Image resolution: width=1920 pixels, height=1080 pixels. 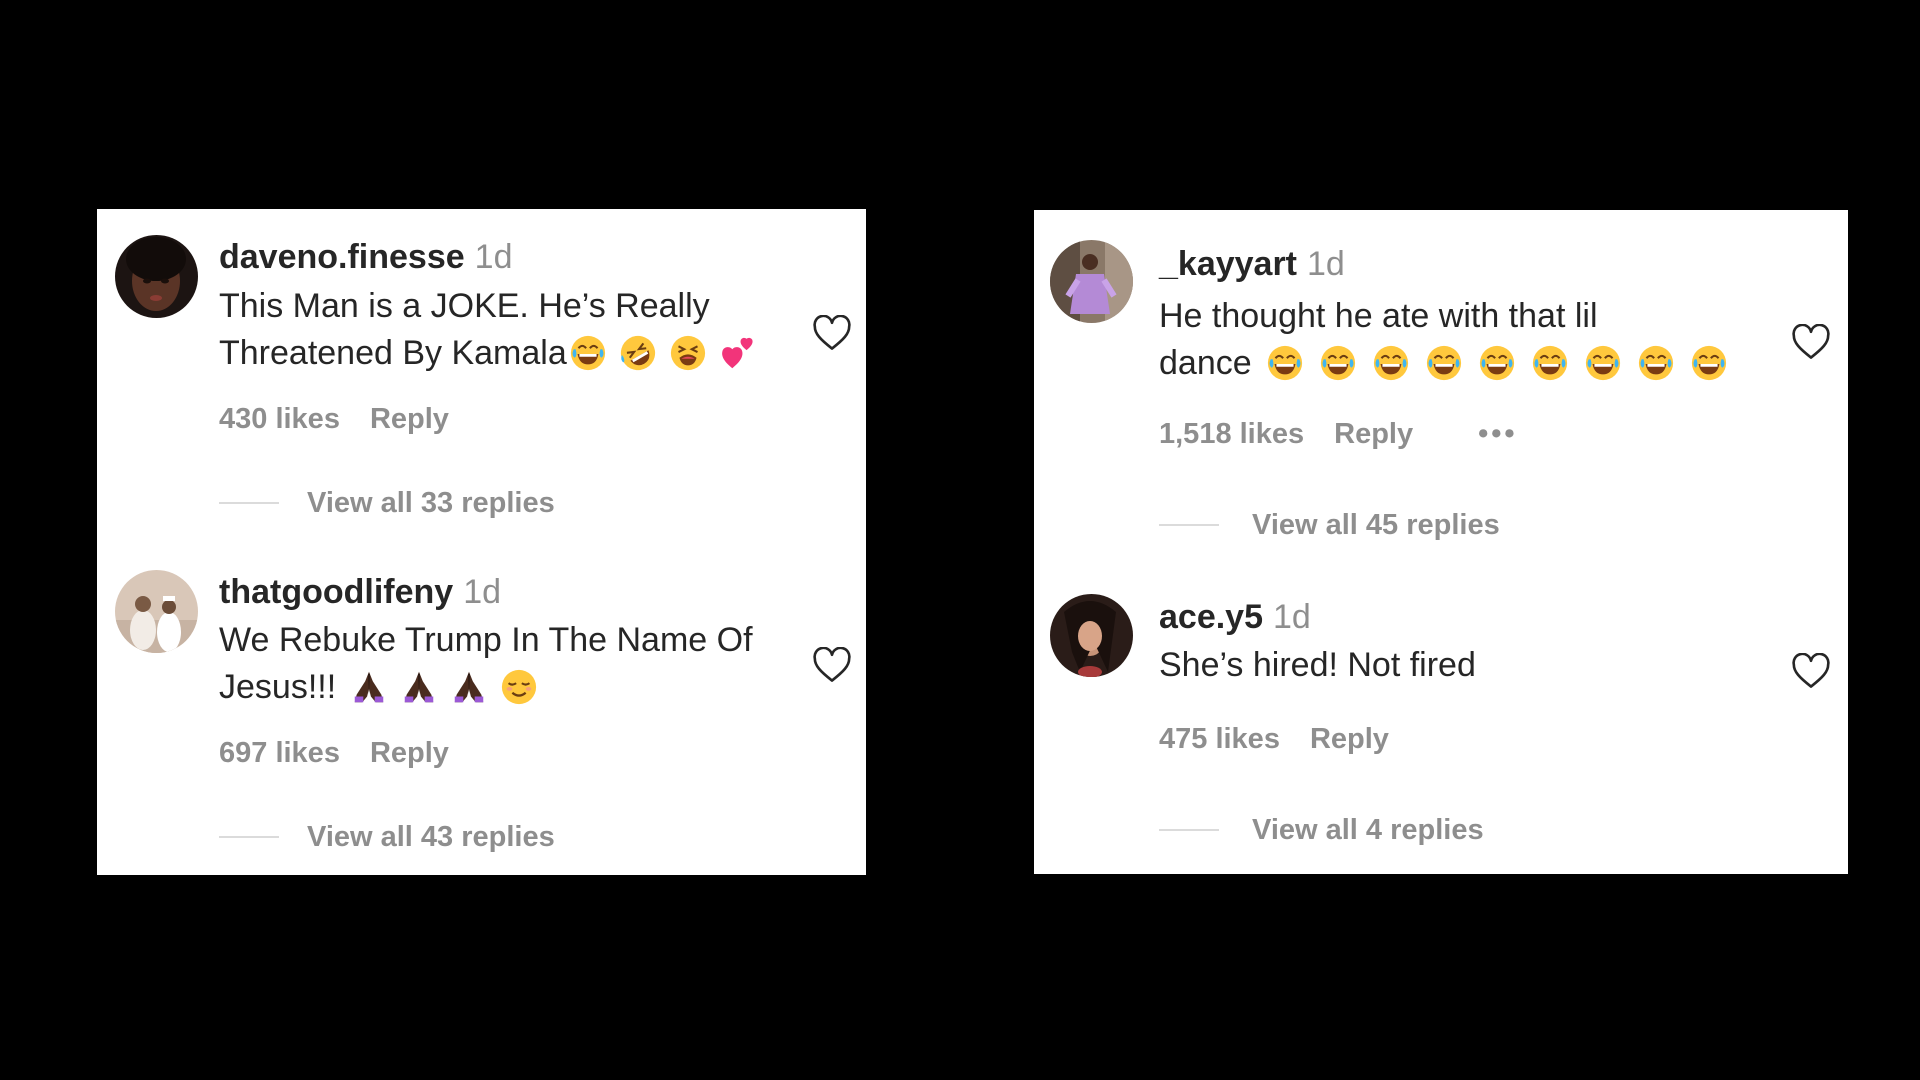 What do you see at coordinates (688, 353) in the screenshot?
I see `tired-face-emoji` at bounding box center [688, 353].